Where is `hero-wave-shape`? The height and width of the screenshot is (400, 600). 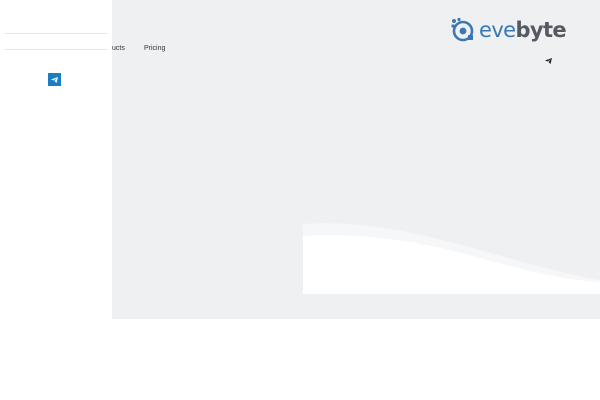 hero-wave-shape is located at coordinates (451, 258).